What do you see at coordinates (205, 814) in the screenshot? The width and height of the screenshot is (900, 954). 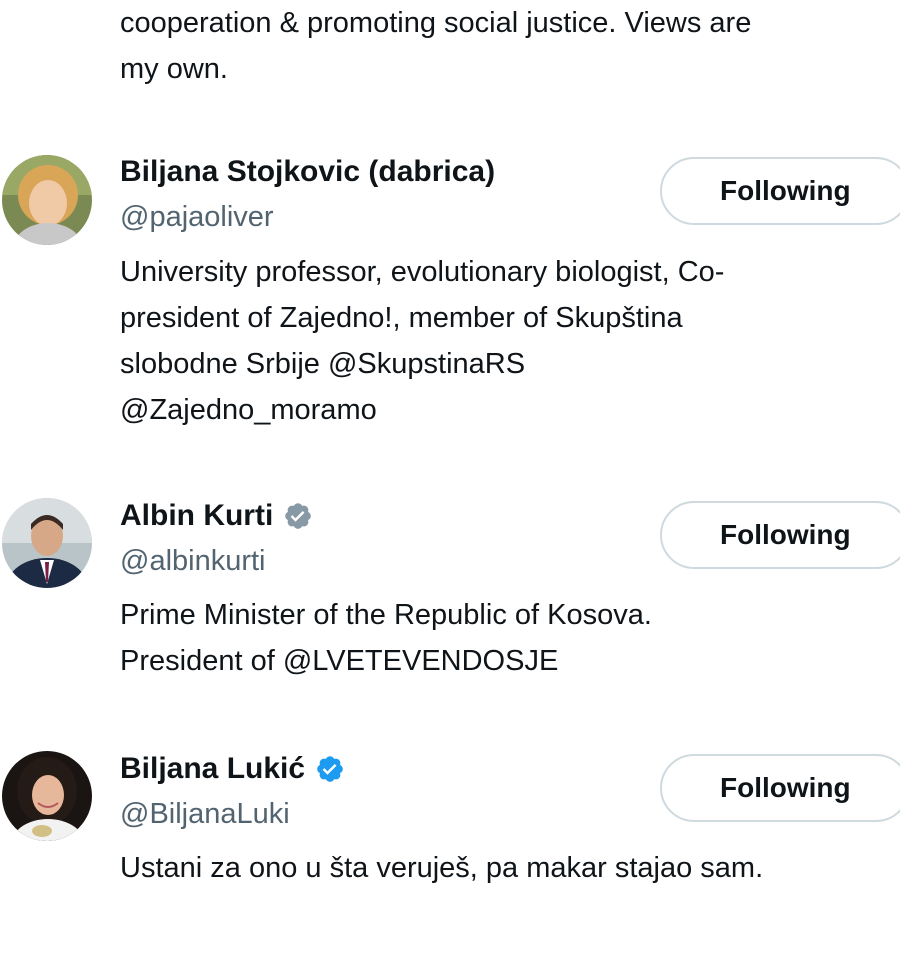 I see `user-handle: @BiljanaLuki` at bounding box center [205, 814].